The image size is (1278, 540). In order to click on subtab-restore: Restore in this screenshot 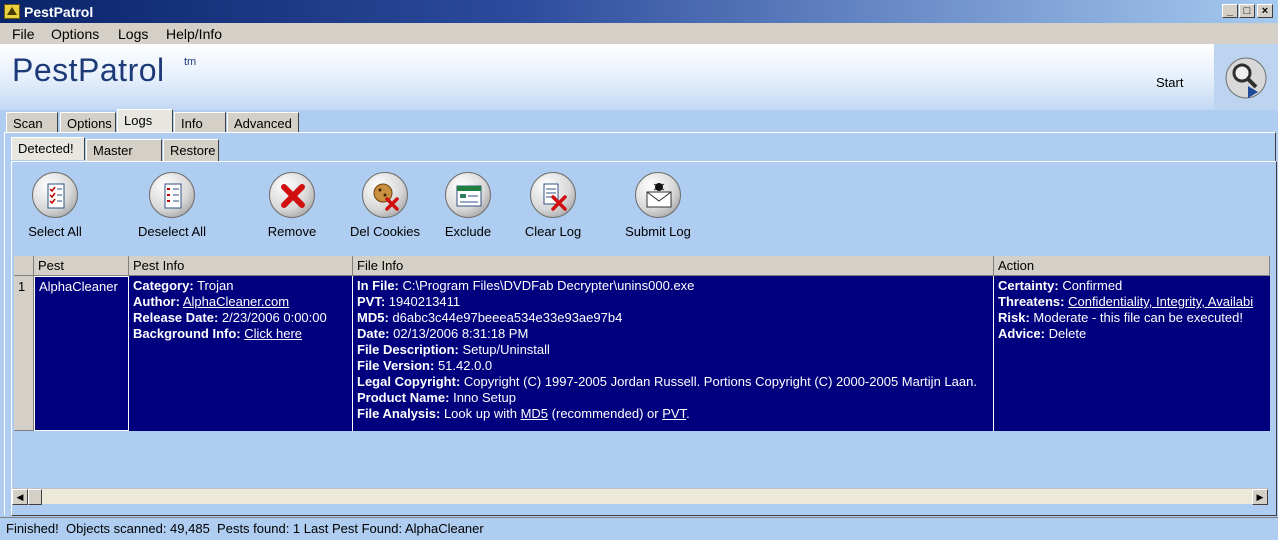, I will do `click(191, 150)`.